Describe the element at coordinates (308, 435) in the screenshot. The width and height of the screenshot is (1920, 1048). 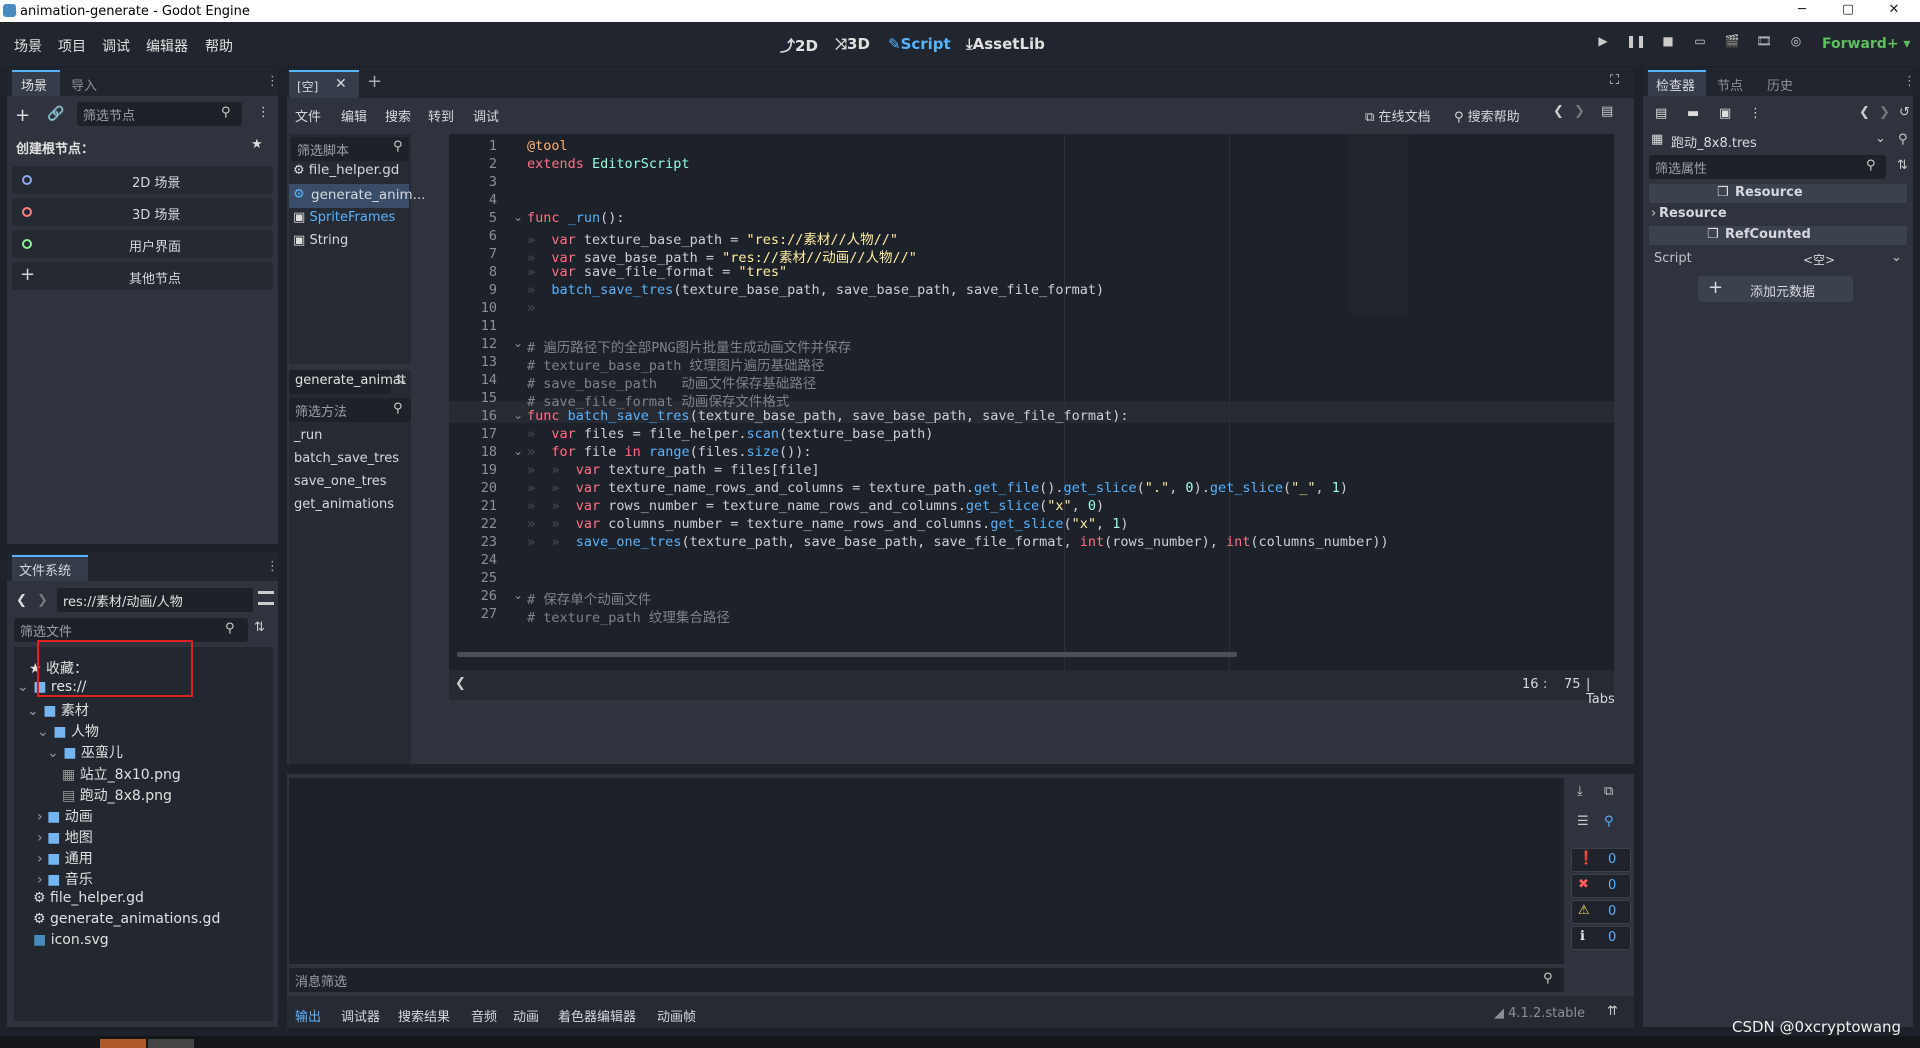
I see `method-item: _run` at that location.